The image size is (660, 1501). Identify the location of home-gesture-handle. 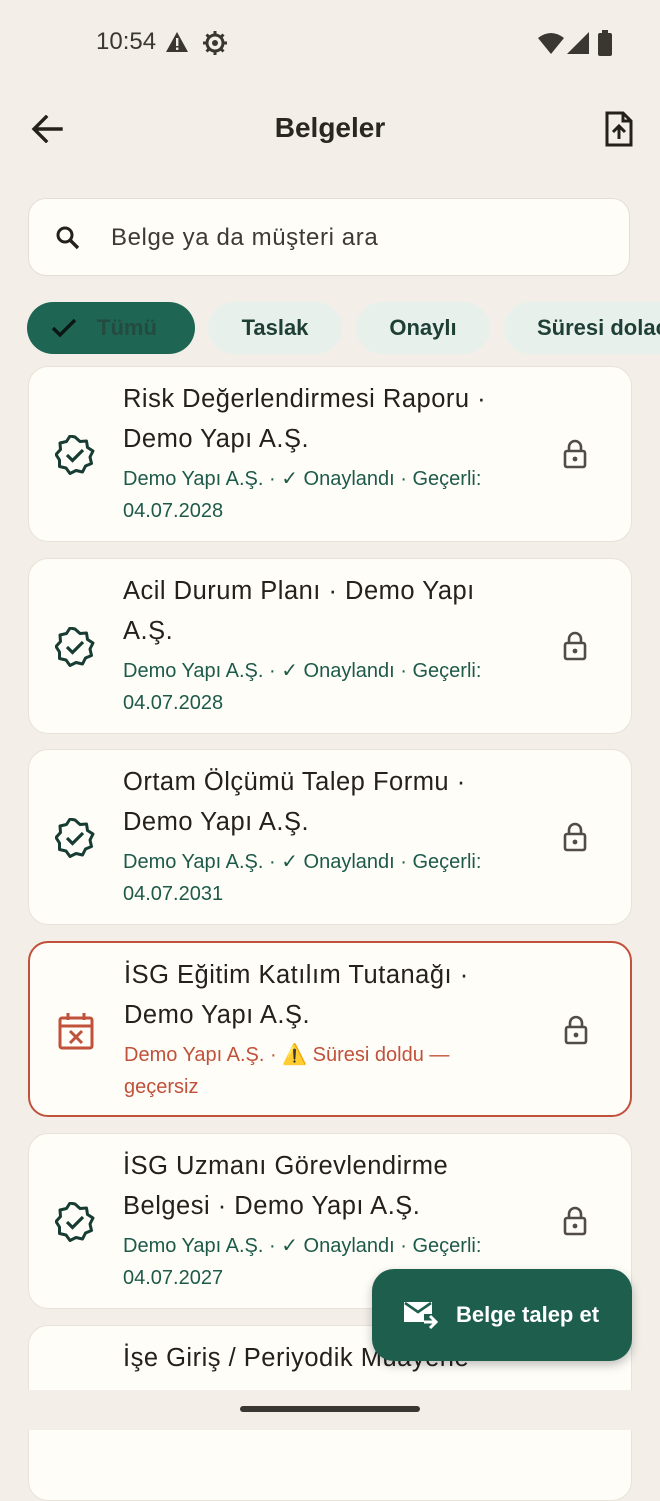
(330, 1409).